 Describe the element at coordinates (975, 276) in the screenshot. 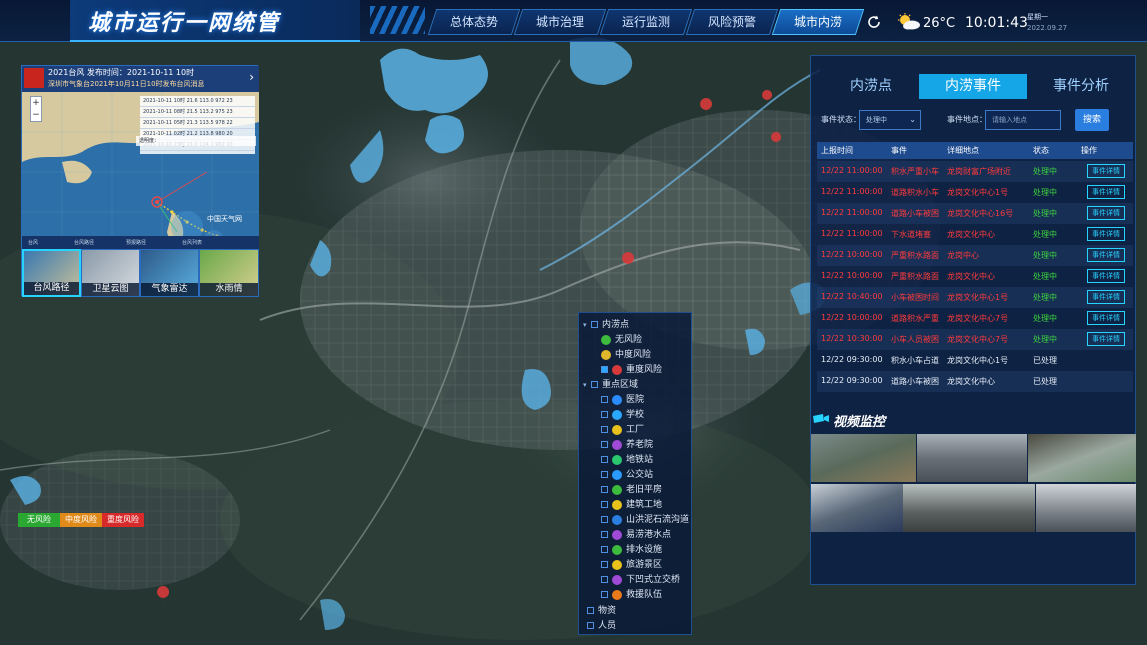

I see `table-row: 12/22 10:00:00 严重积水路面 龙岗文化中心 处理中 事件详情` at that location.